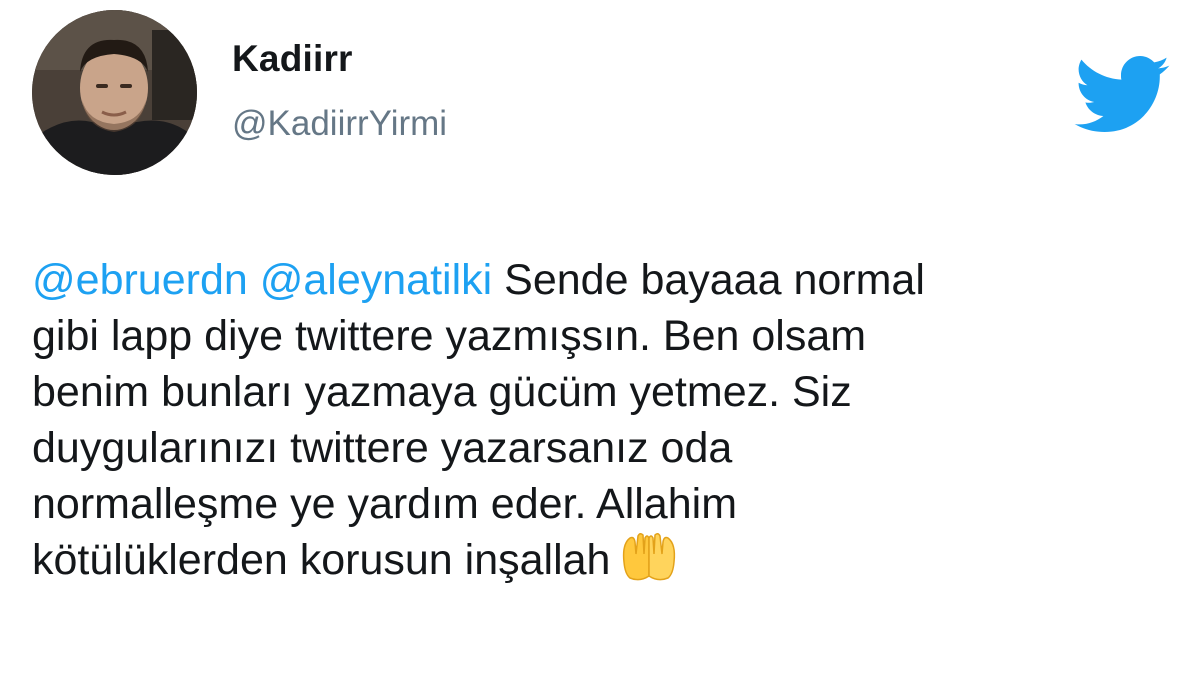 The width and height of the screenshot is (1200, 675). What do you see at coordinates (442, 392) in the screenshot?
I see `tweet-line-3: benim bunları yazmaya gücüm yetmez. Siz` at bounding box center [442, 392].